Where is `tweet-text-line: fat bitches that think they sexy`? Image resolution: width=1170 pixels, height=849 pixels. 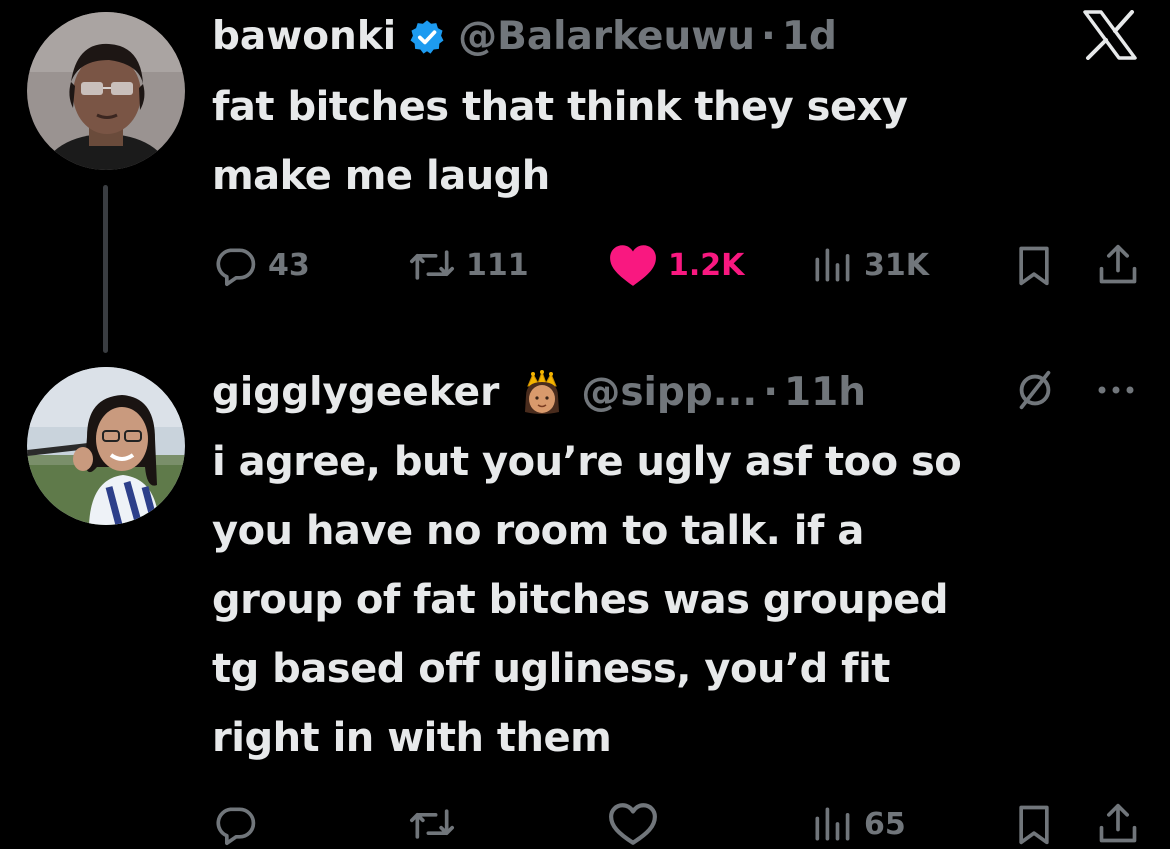
tweet-text-line: fat bitches that think they sexy is located at coordinates (560, 107).